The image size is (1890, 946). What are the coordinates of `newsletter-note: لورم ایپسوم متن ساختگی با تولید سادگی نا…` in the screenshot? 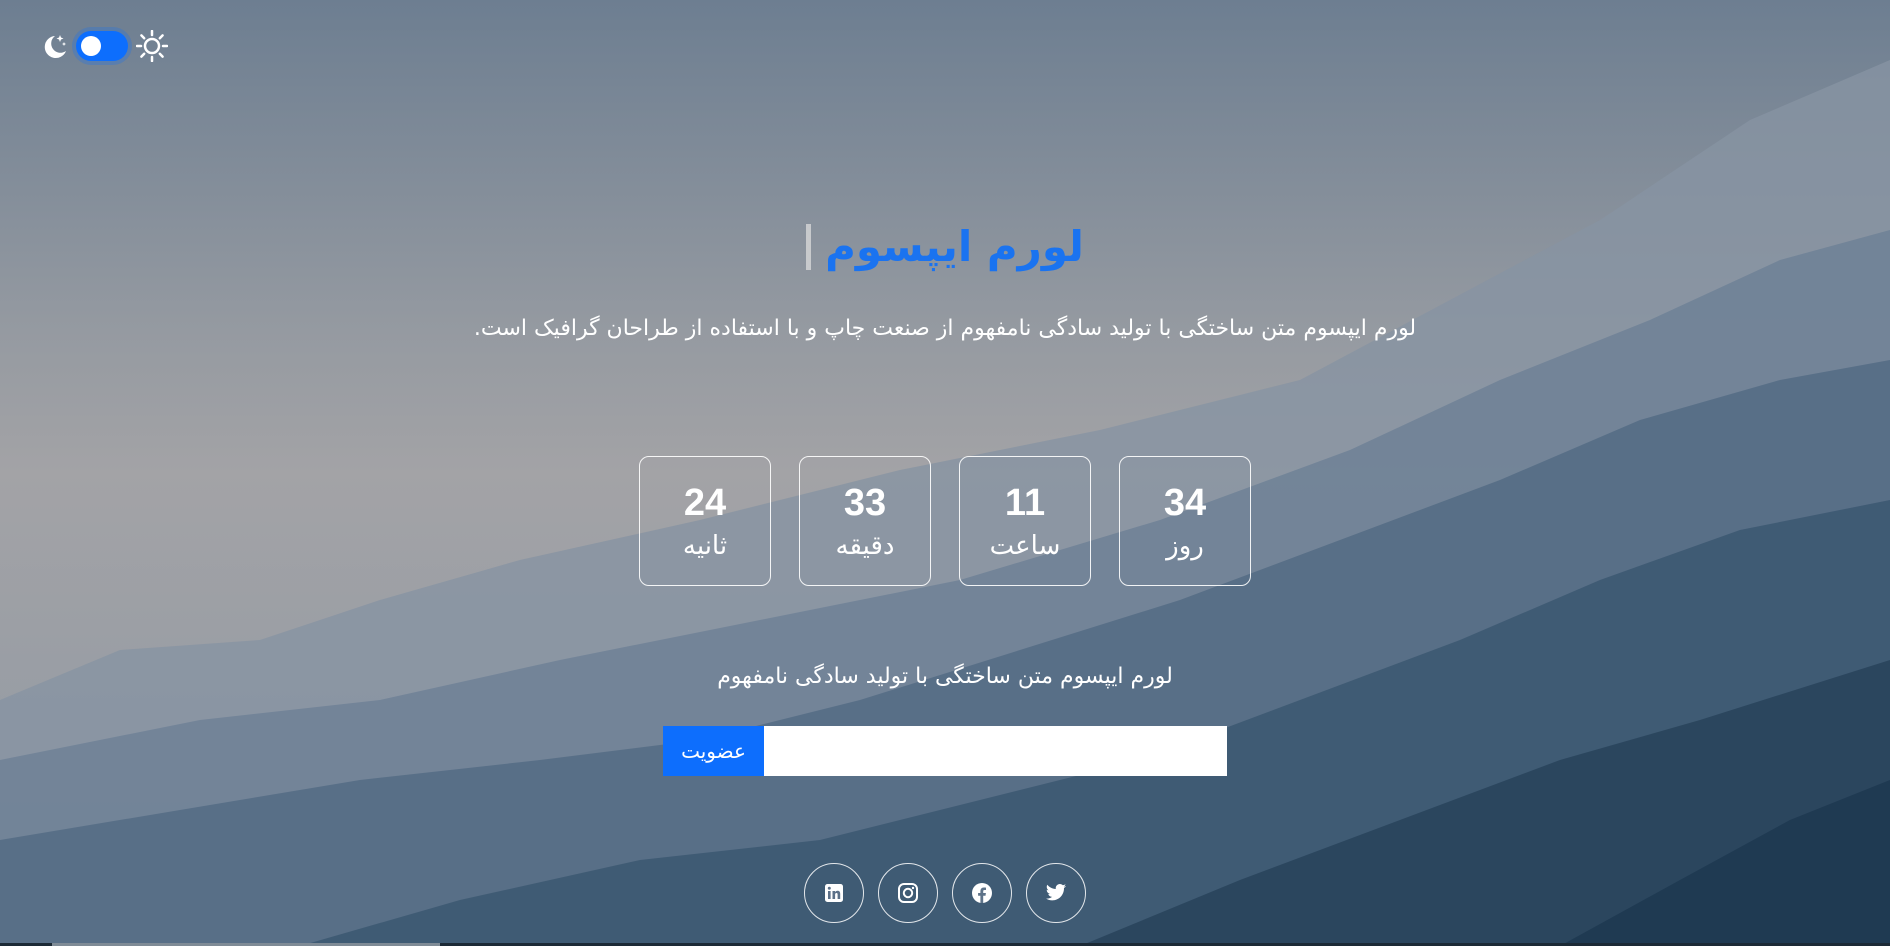 It's located at (945, 676).